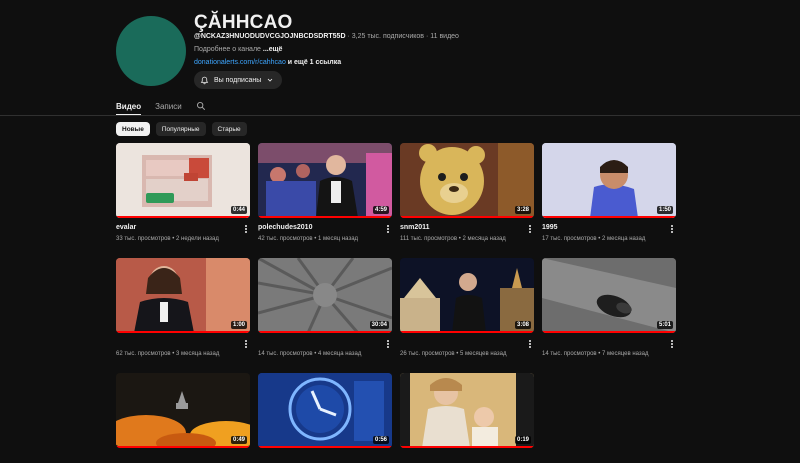 The width and height of the screenshot is (800, 463). I want to click on video-card: 1:00 62 тыс. просмотров • 3 месяца назад, so click(183, 307).